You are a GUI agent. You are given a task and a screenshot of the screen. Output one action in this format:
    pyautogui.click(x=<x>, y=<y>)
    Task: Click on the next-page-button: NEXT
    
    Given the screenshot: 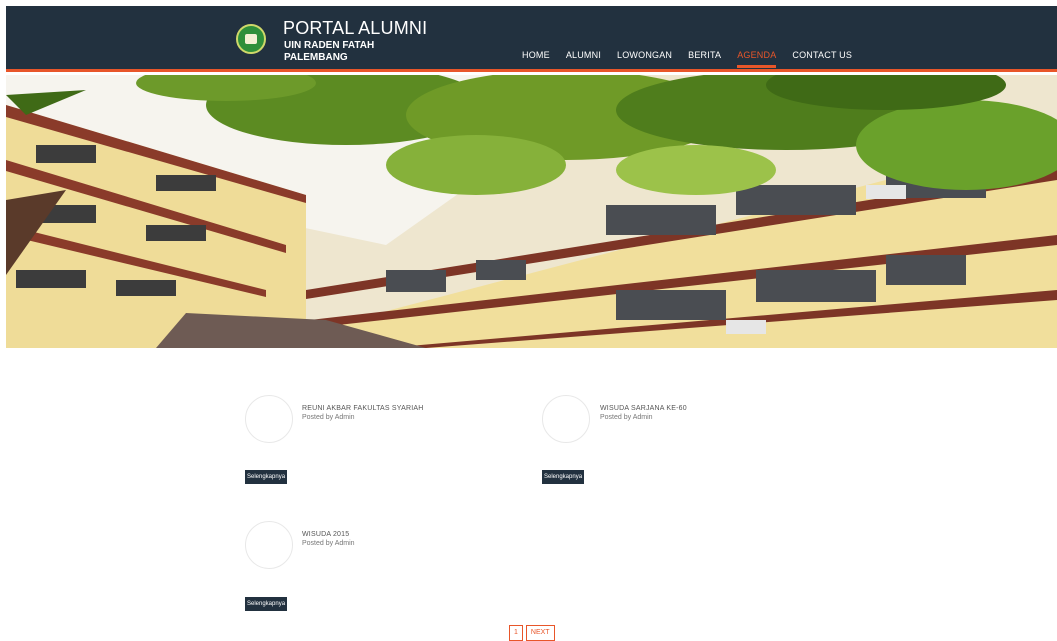 What is the action you would take?
    pyautogui.click(x=540, y=633)
    